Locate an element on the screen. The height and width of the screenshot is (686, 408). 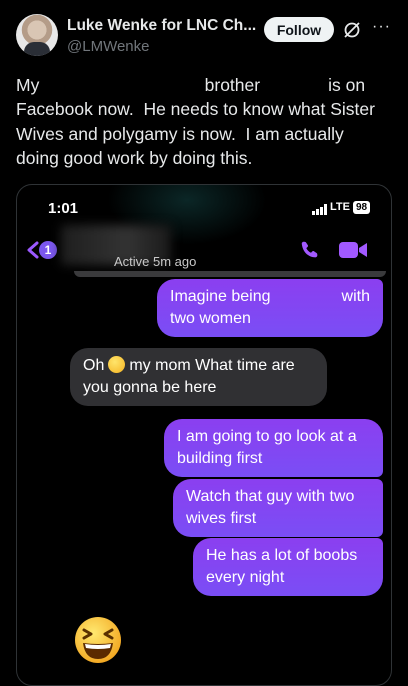
notifications-off-icon is located at coordinates (352, 30).